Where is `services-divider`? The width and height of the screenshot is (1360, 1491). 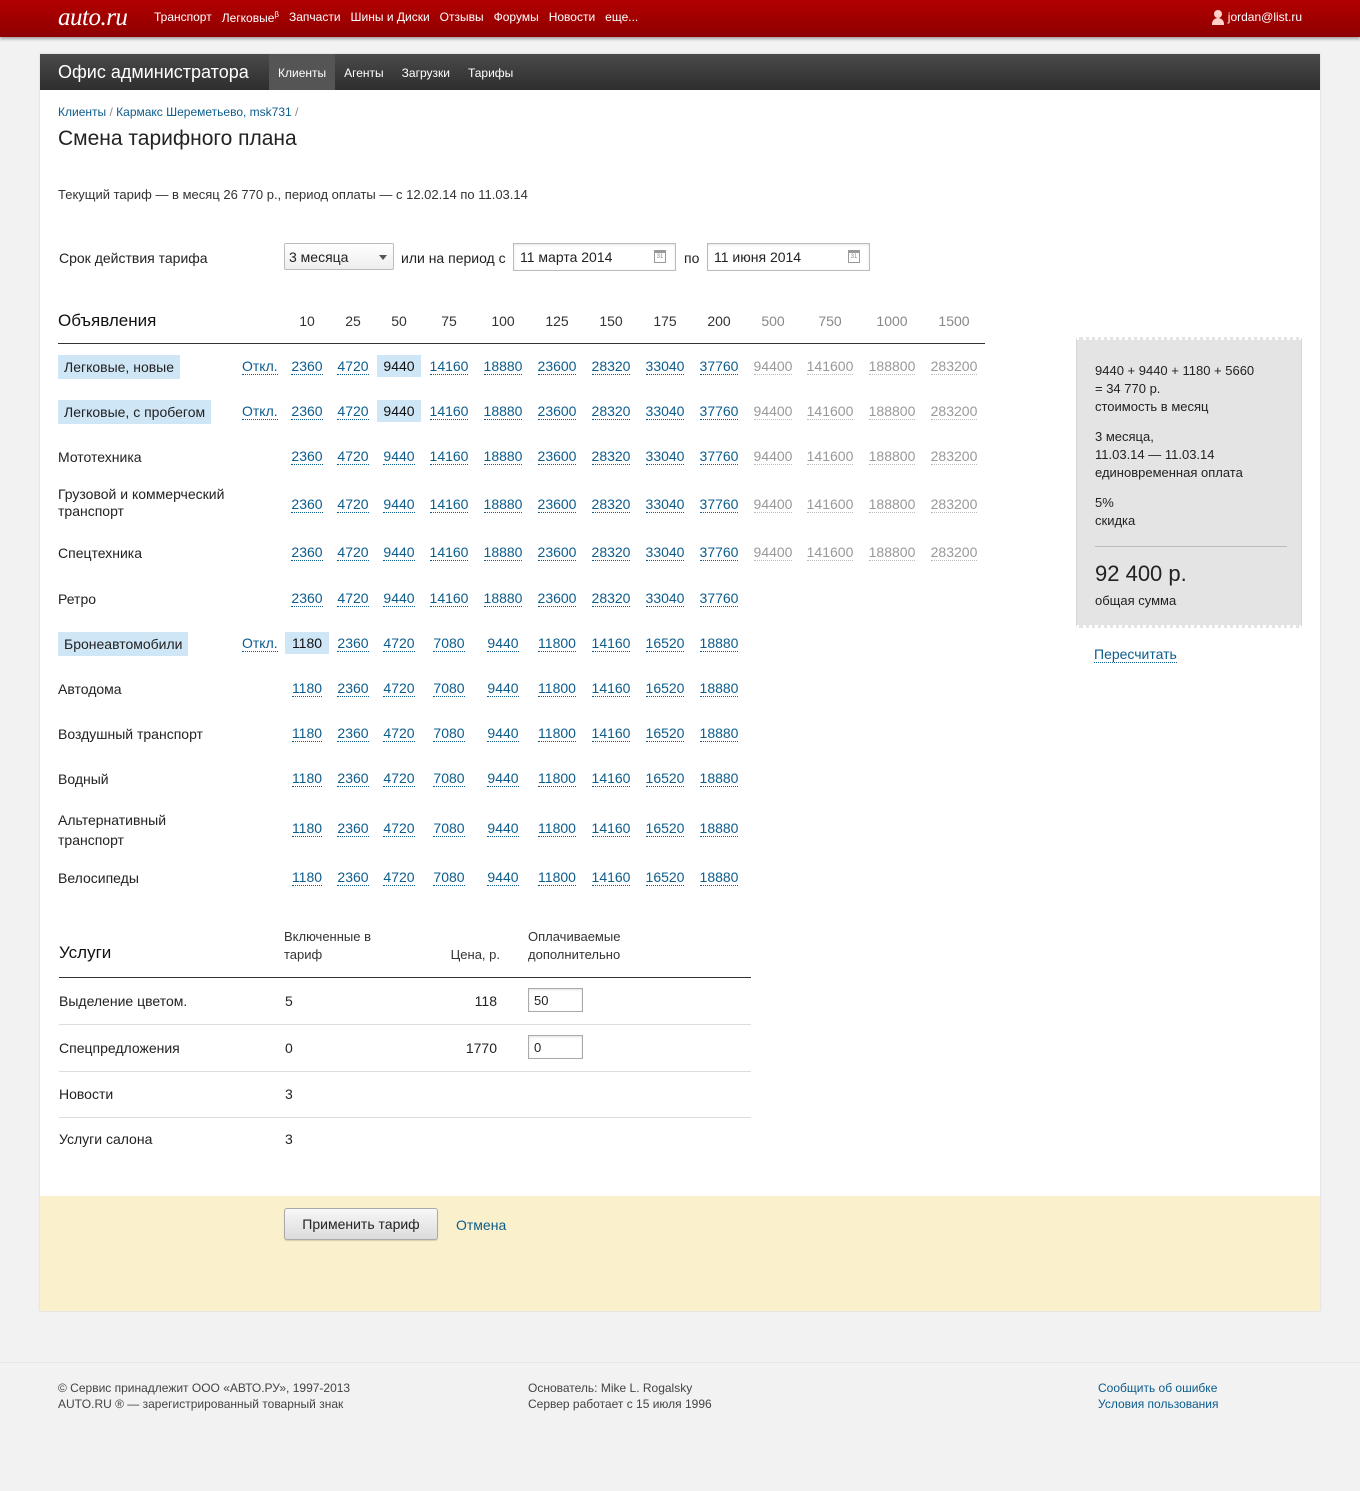
services-divider is located at coordinates (405, 977).